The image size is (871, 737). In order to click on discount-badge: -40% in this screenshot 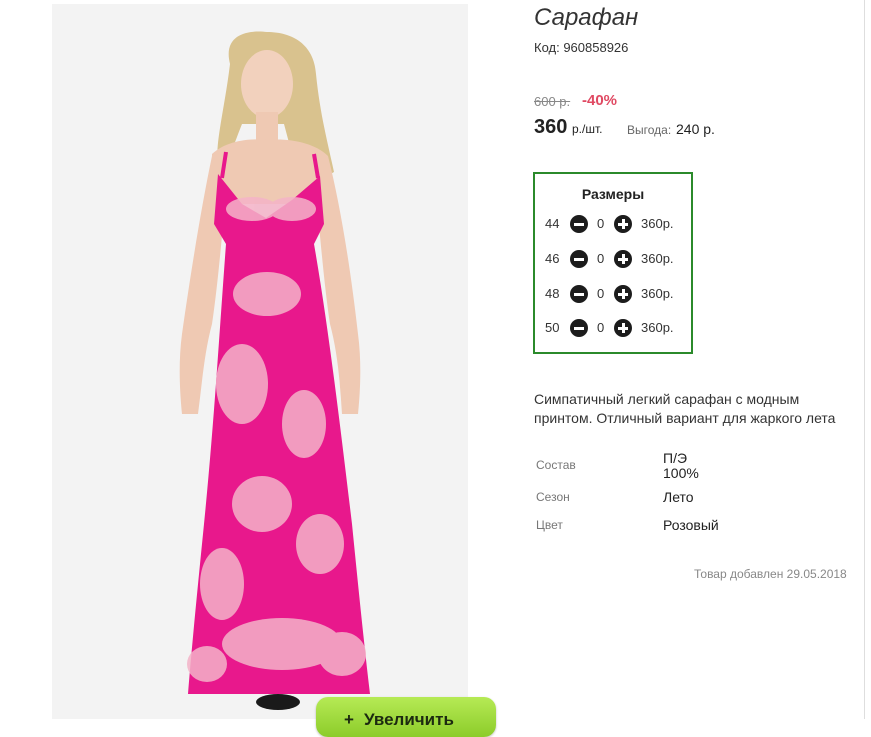, I will do `click(600, 100)`.